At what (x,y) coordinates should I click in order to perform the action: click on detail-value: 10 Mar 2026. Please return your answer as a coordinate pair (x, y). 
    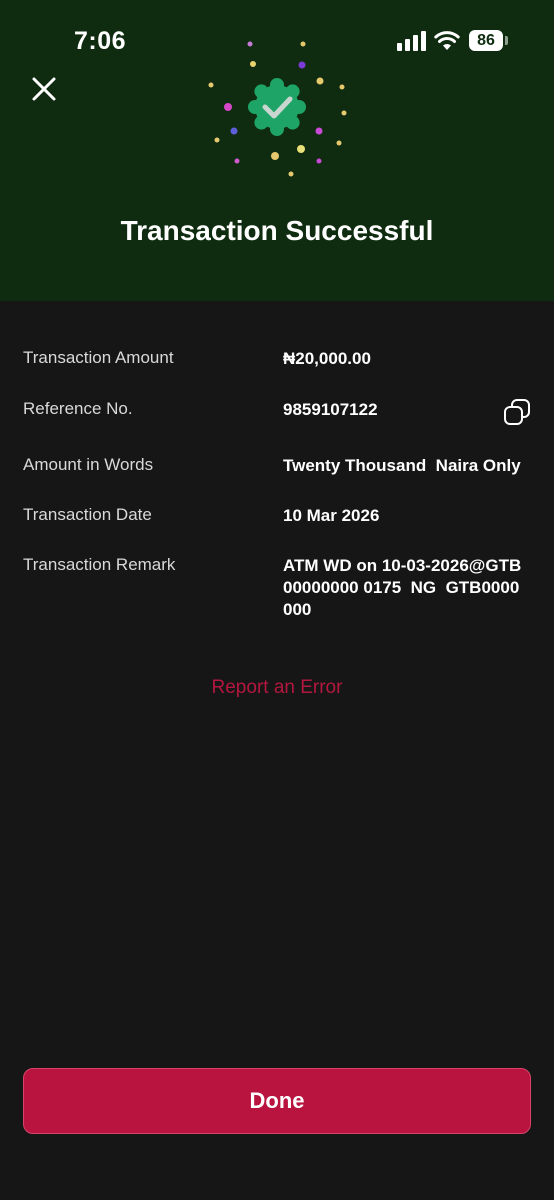
    Looking at the image, I should click on (331, 515).